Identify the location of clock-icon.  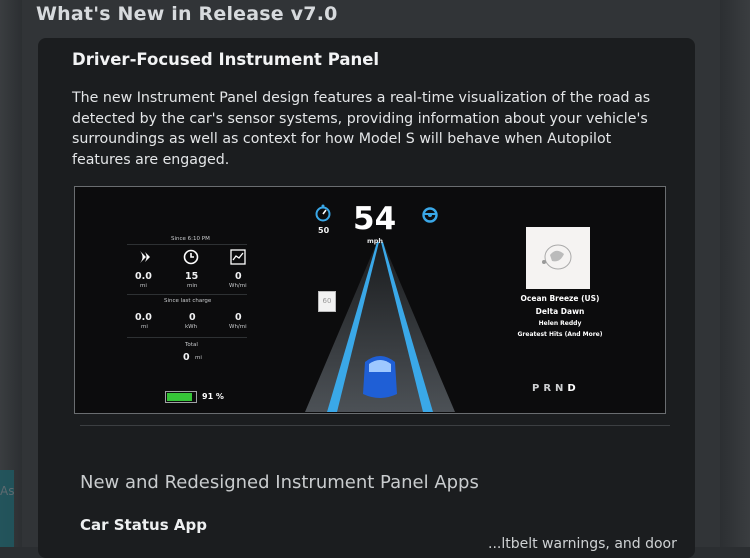
(191, 257).